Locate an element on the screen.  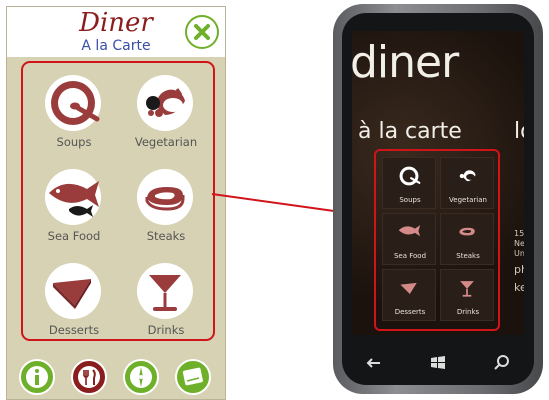
compass-icon is located at coordinates (141, 377).